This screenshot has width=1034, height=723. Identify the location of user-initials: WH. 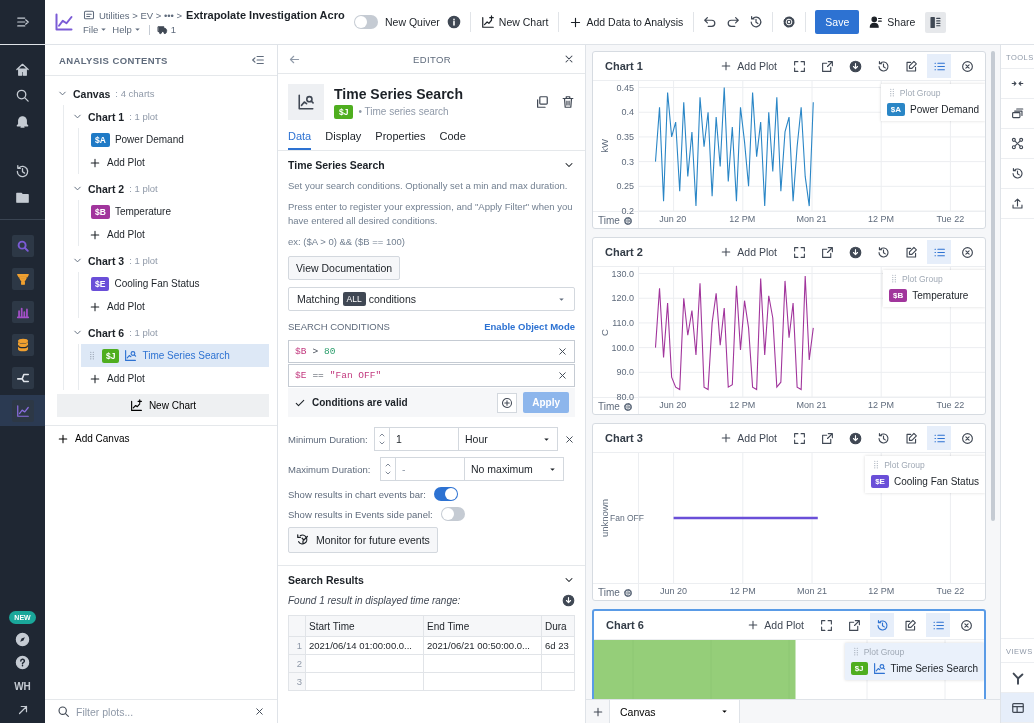
(22, 686).